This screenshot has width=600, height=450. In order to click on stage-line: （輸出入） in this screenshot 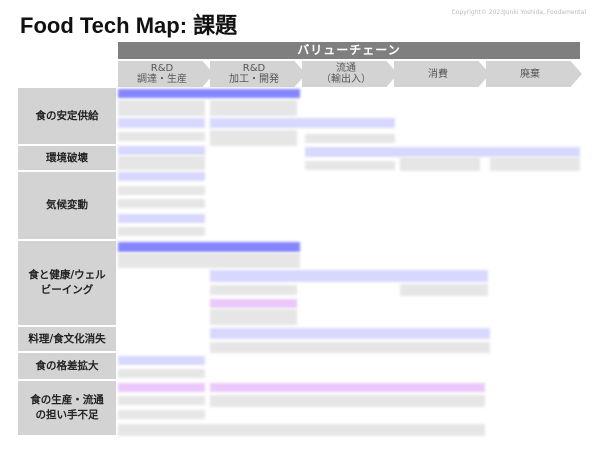, I will do `click(346, 79)`.